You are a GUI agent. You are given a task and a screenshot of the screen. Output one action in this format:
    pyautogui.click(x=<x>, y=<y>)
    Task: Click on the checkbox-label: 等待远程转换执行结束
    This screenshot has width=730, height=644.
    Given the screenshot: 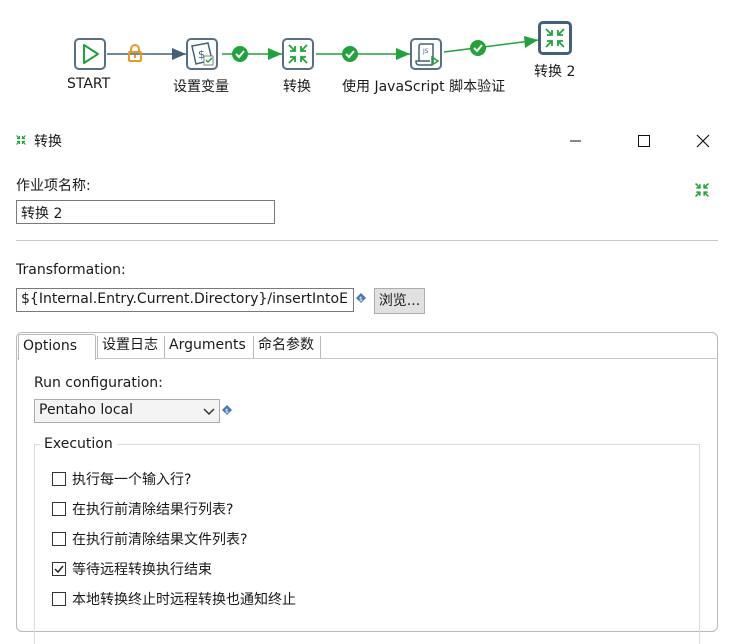 What is the action you would take?
    pyautogui.click(x=142, y=570)
    